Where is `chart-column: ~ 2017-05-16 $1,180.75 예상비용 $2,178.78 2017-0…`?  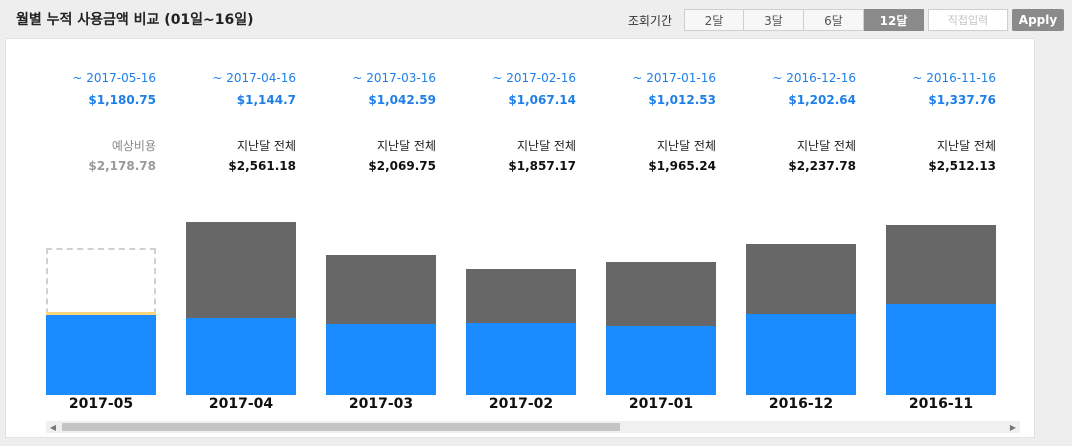 chart-column: ~ 2017-05-16 $1,180.75 예상비용 $2,178.78 2017-0… is located at coordinates (101, 225).